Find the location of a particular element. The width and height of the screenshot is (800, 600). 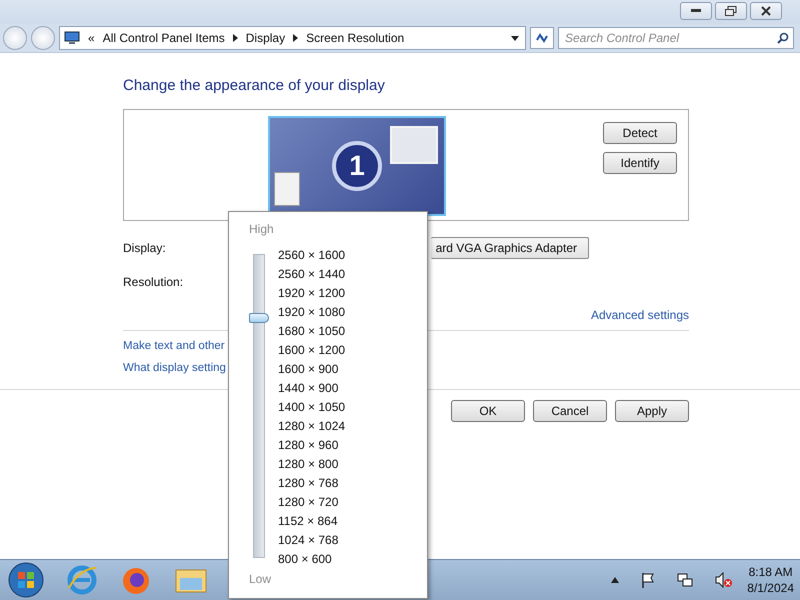

dialog-button: OK is located at coordinates (488, 411).